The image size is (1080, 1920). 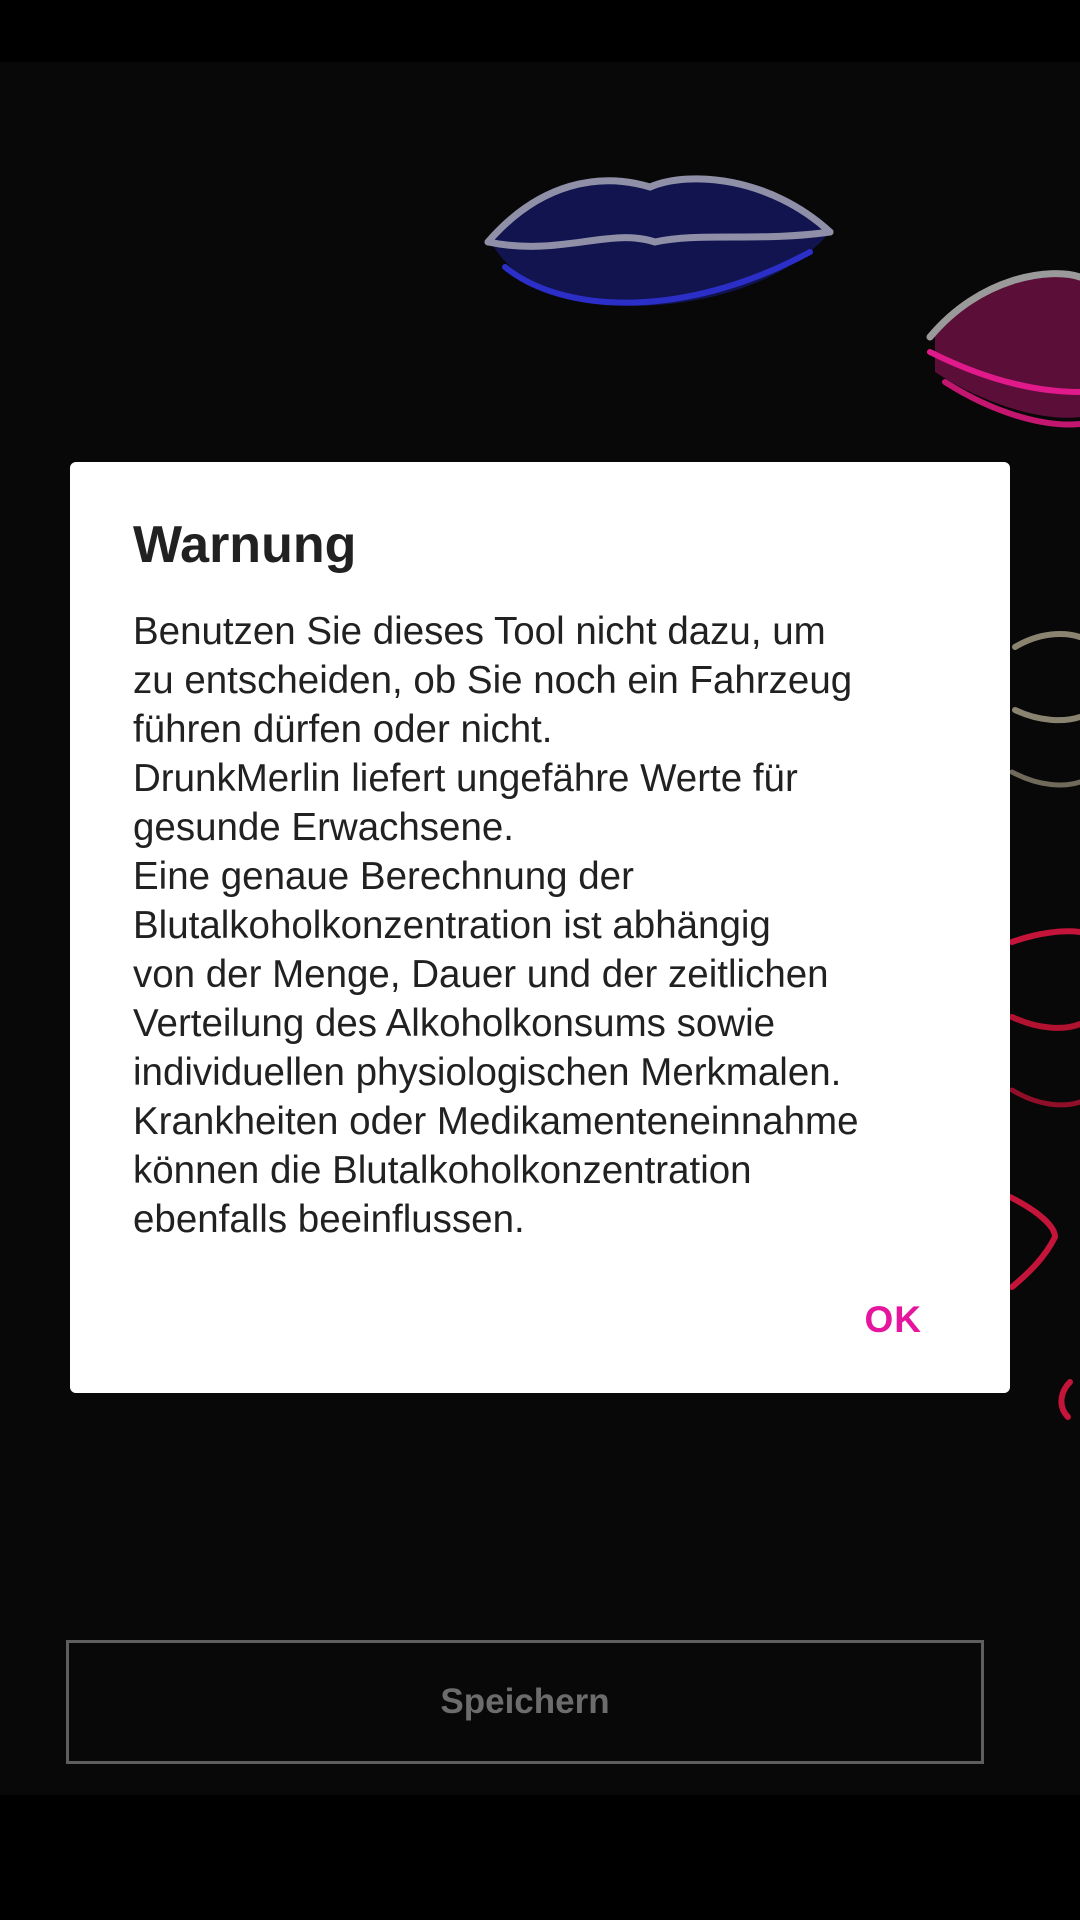 What do you see at coordinates (329, 1220) in the screenshot?
I see `message-line: ebenfalls beeinflussen.` at bounding box center [329, 1220].